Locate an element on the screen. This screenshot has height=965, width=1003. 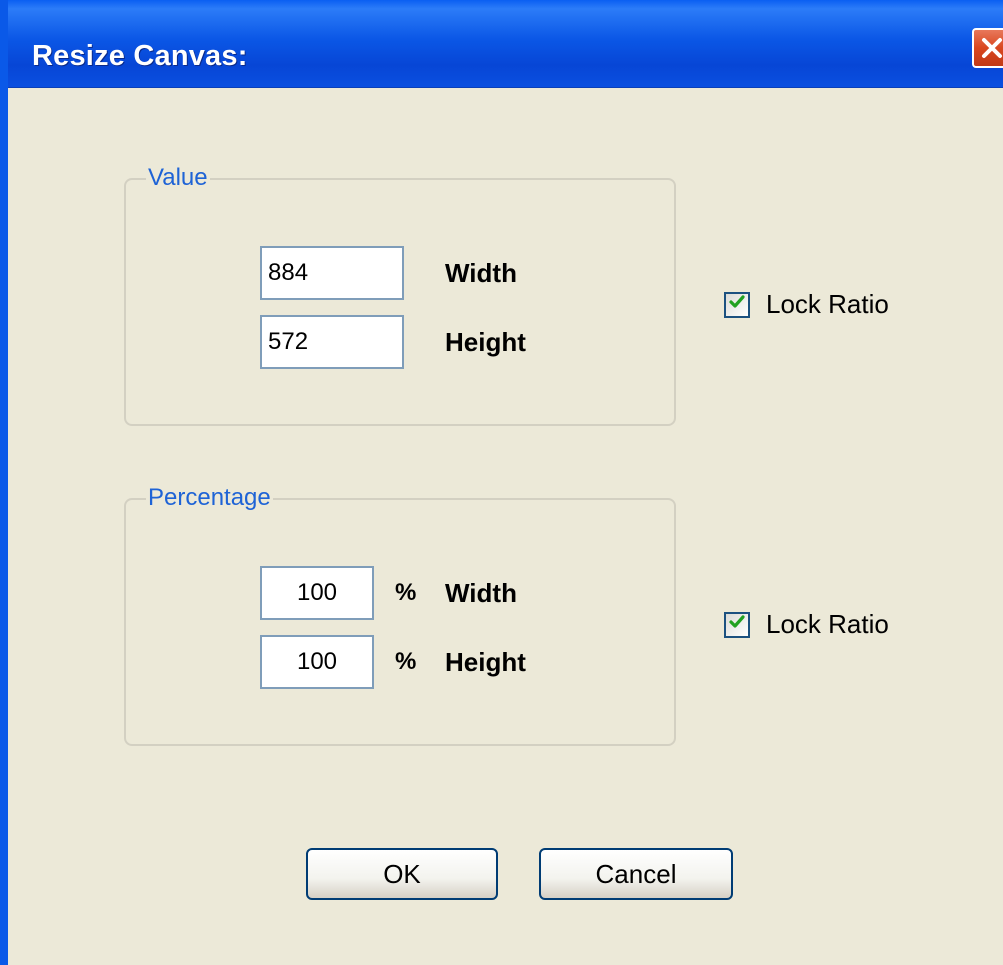
value-lock-ratio-label: Lock Ratio is located at coordinates (827, 304).